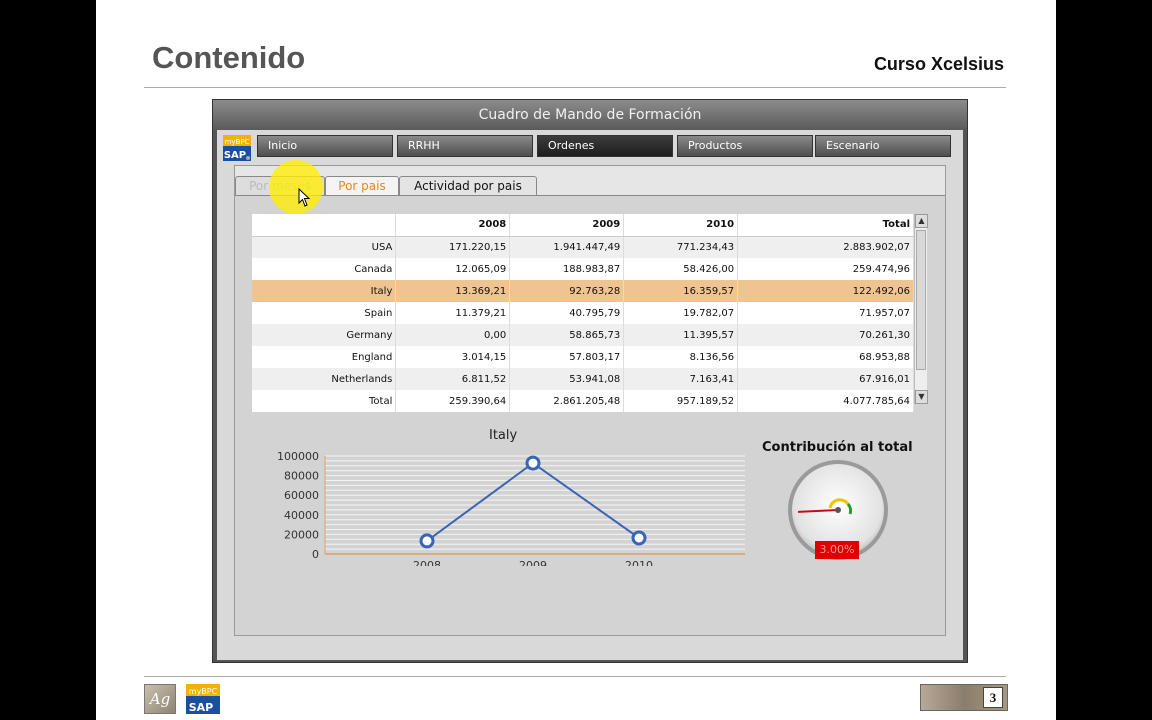 The image size is (1152, 720). Describe the element at coordinates (837, 550) in the screenshot. I see `gauge-value: 3.00%` at that location.